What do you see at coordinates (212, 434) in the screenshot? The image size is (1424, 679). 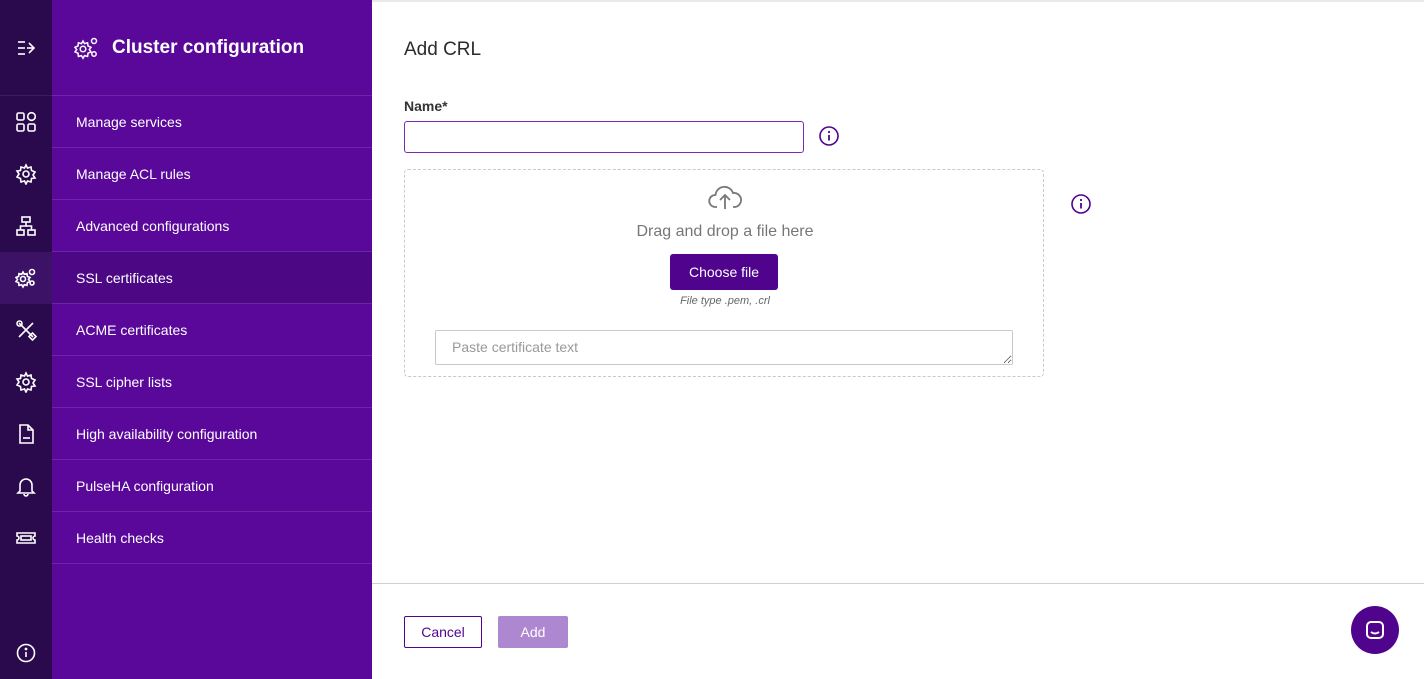 I see `sidebar-item-high-availability: High availability configuration` at bounding box center [212, 434].